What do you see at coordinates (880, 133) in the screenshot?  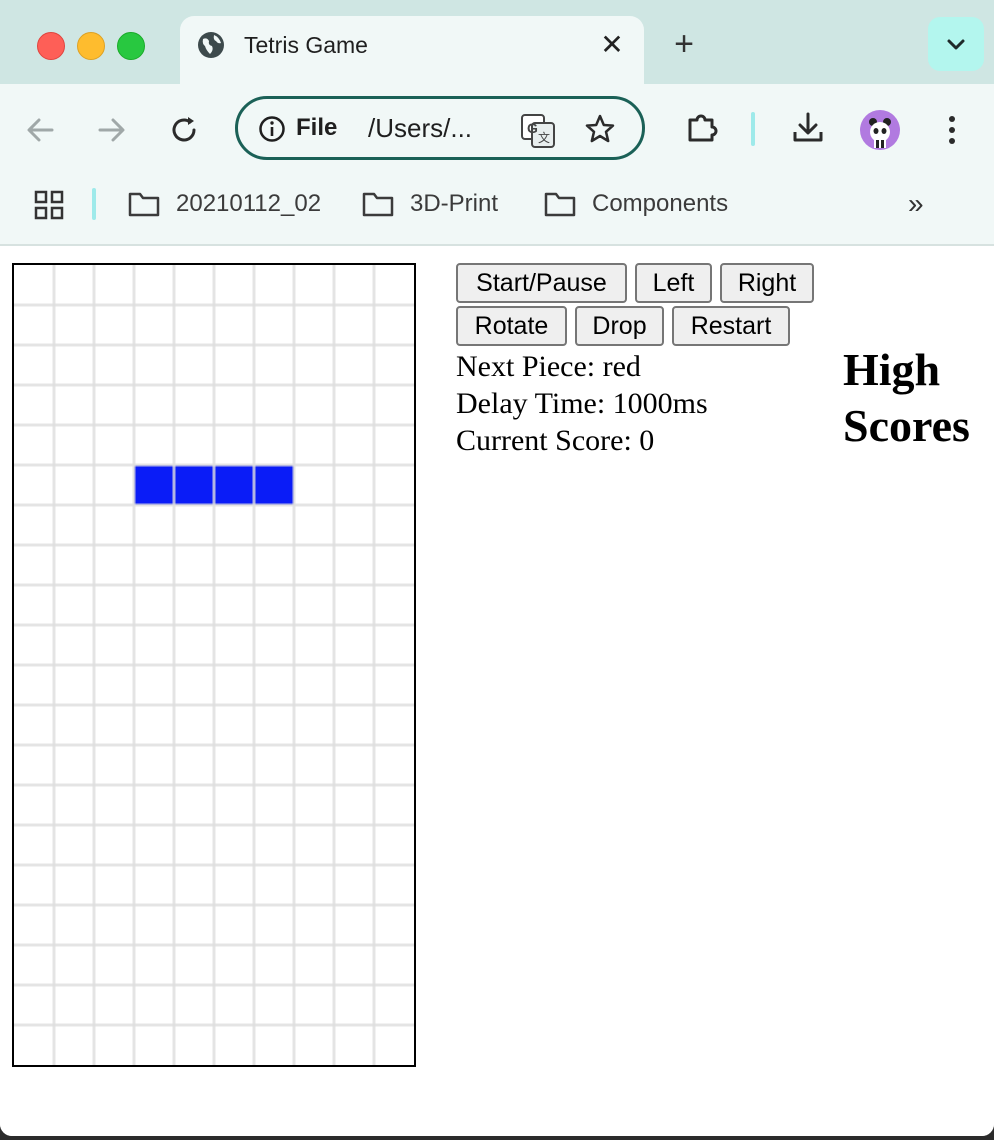 I see `panda-avatar-icon` at bounding box center [880, 133].